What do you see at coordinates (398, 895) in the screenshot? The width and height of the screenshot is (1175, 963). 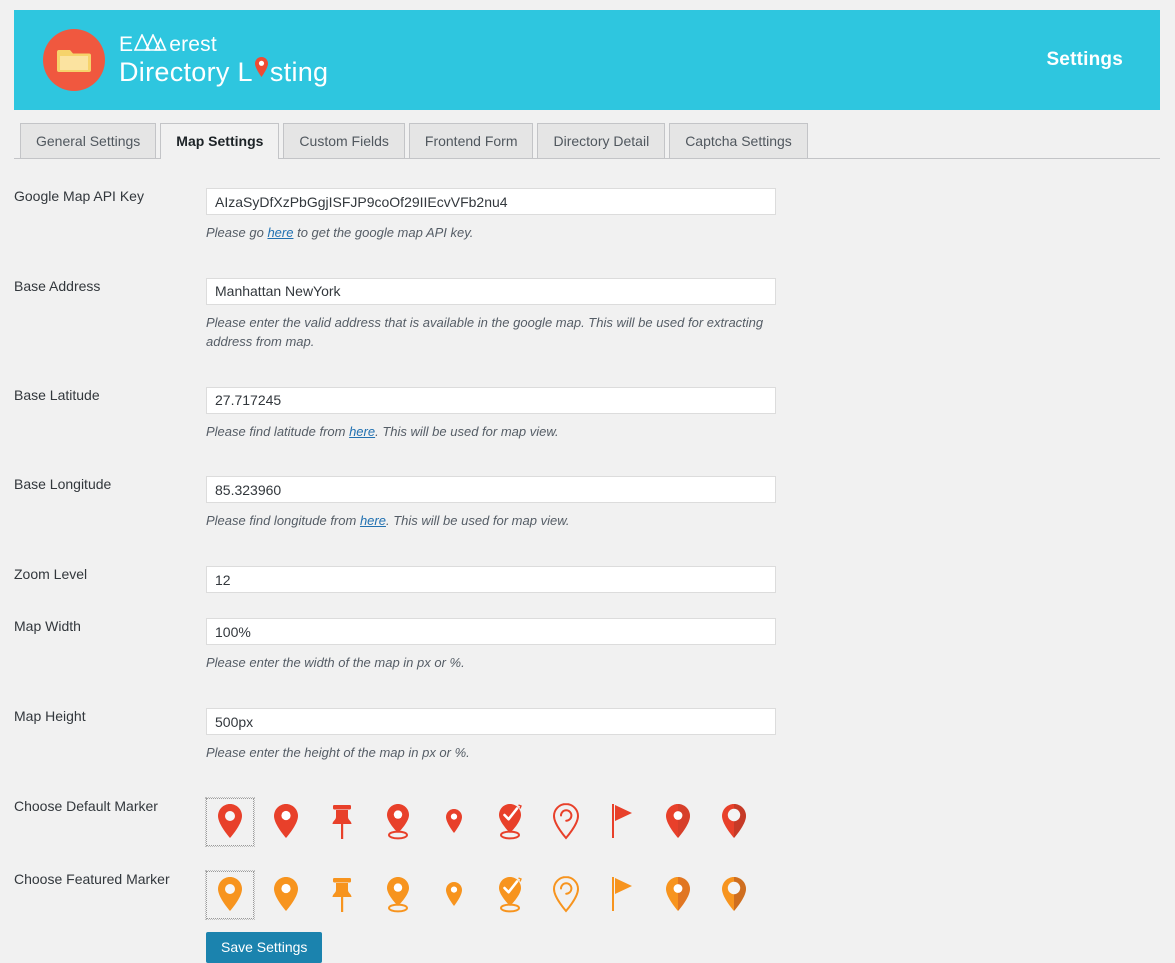 I see `featured-marker-option-pin-base-icon` at bounding box center [398, 895].